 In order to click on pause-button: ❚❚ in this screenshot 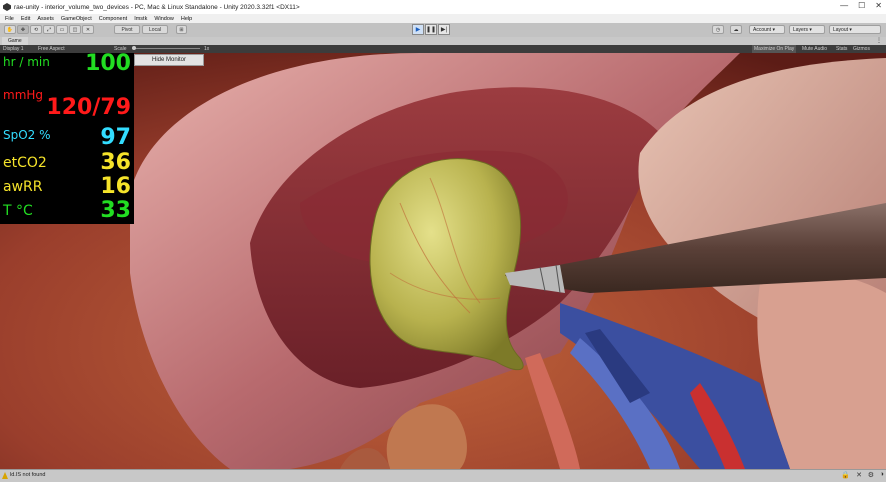, I will do `click(431, 29)`.